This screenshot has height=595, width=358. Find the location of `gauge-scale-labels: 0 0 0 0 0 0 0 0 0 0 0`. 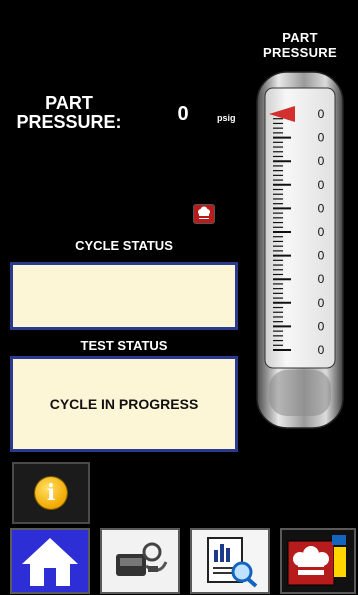

gauge-scale-labels: 0 0 0 0 0 0 0 0 0 0 0 is located at coordinates (321, 232).